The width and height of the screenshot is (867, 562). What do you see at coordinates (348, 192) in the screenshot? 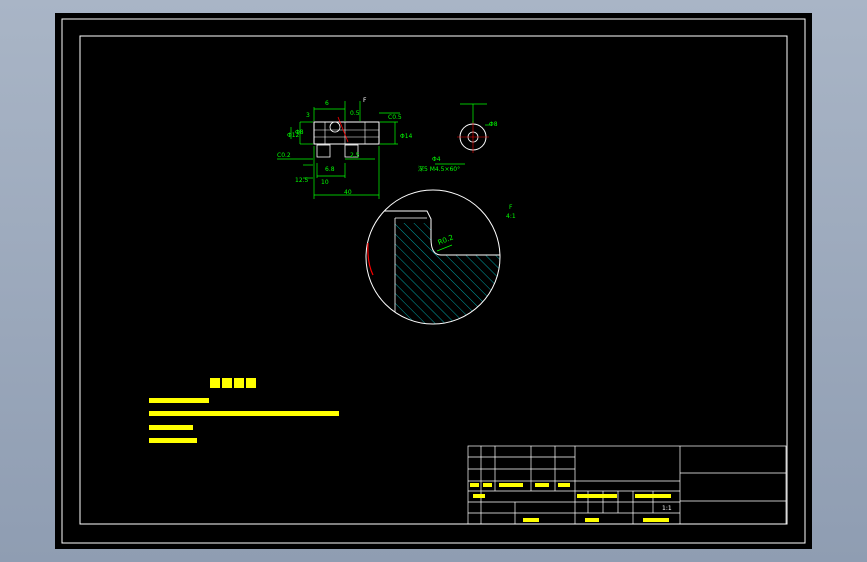
I see `dim-overall: 40` at bounding box center [348, 192].